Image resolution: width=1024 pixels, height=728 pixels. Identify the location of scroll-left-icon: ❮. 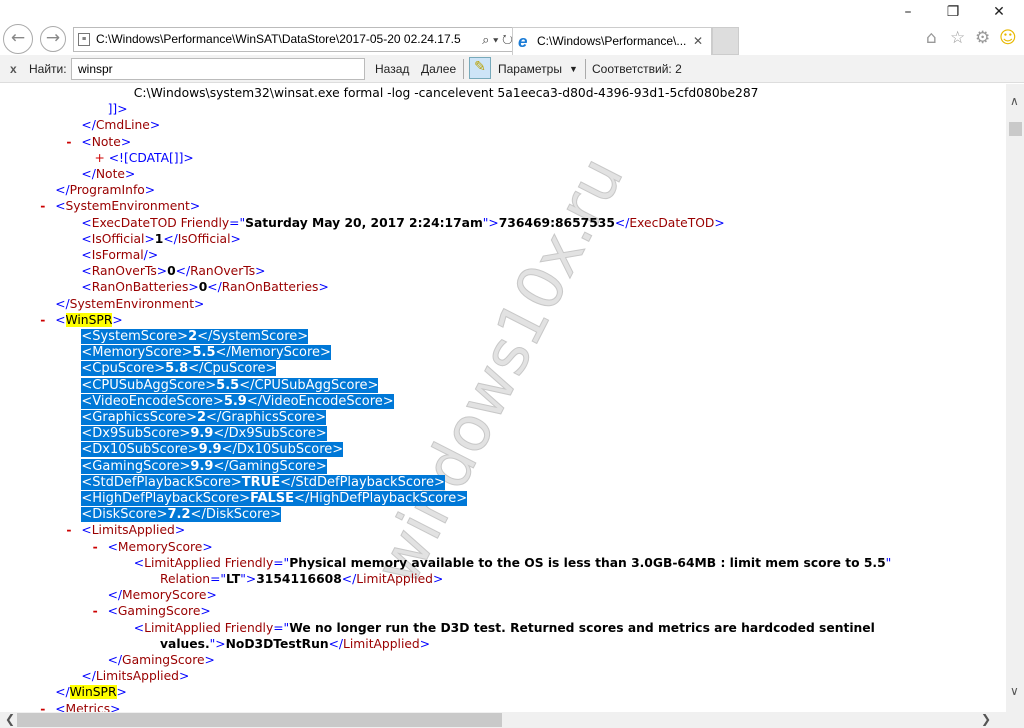
(10, 719).